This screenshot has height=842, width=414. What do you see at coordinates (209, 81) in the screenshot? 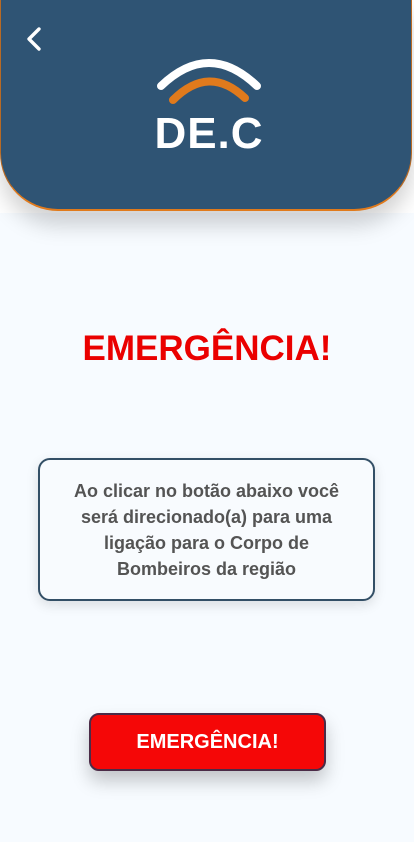
I see `signal-arcs-icon` at bounding box center [209, 81].